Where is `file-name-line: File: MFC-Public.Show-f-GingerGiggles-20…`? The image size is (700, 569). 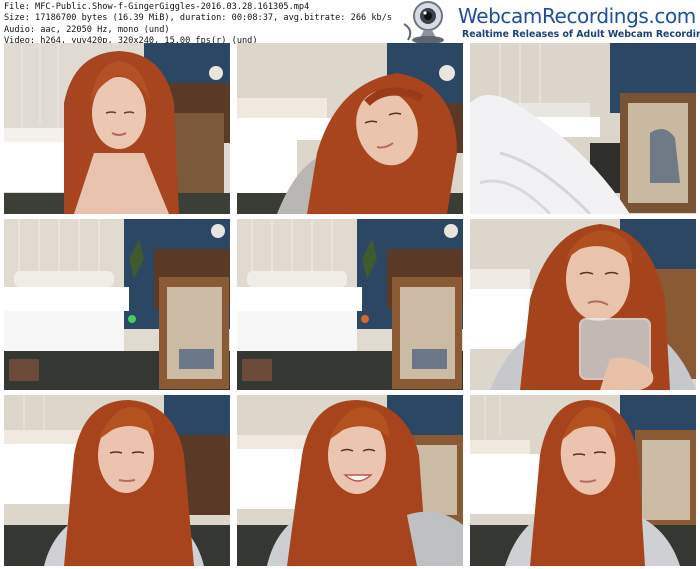
file-name-line: File: MFC-Public.Show-f-GingerGiggles-20… is located at coordinates (157, 7).